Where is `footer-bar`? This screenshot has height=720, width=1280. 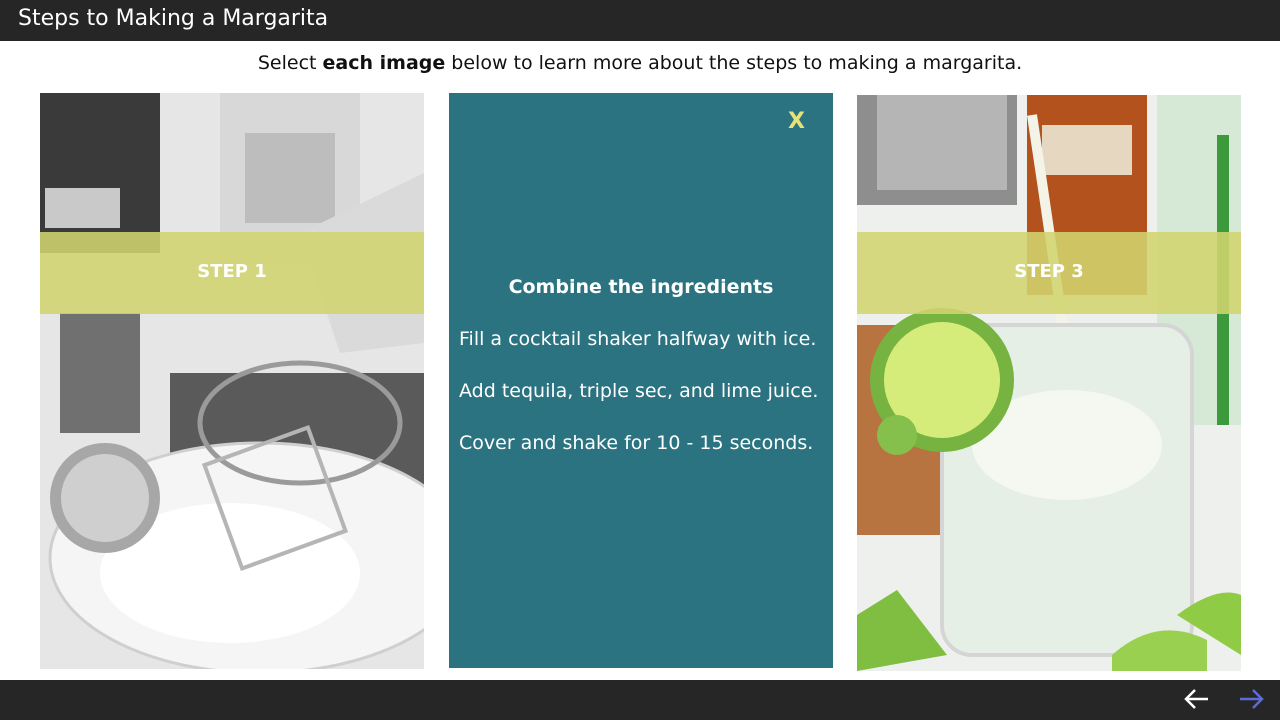 footer-bar is located at coordinates (640, 700).